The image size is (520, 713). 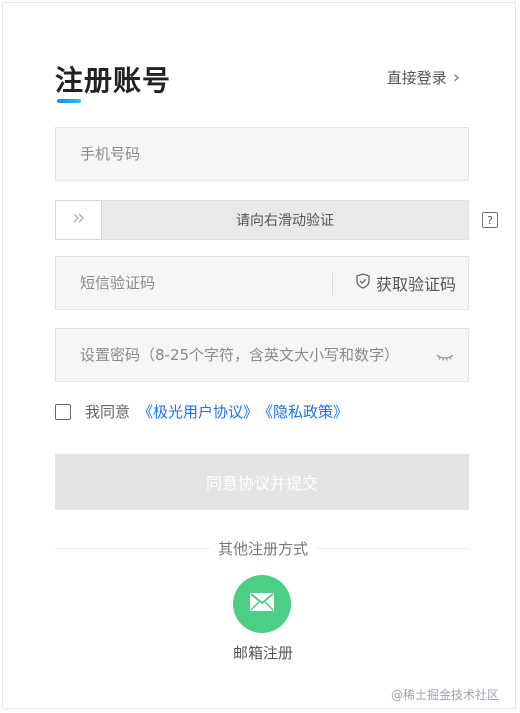 I want to click on direct-login-link: 直接登录 ›, so click(x=423, y=77).